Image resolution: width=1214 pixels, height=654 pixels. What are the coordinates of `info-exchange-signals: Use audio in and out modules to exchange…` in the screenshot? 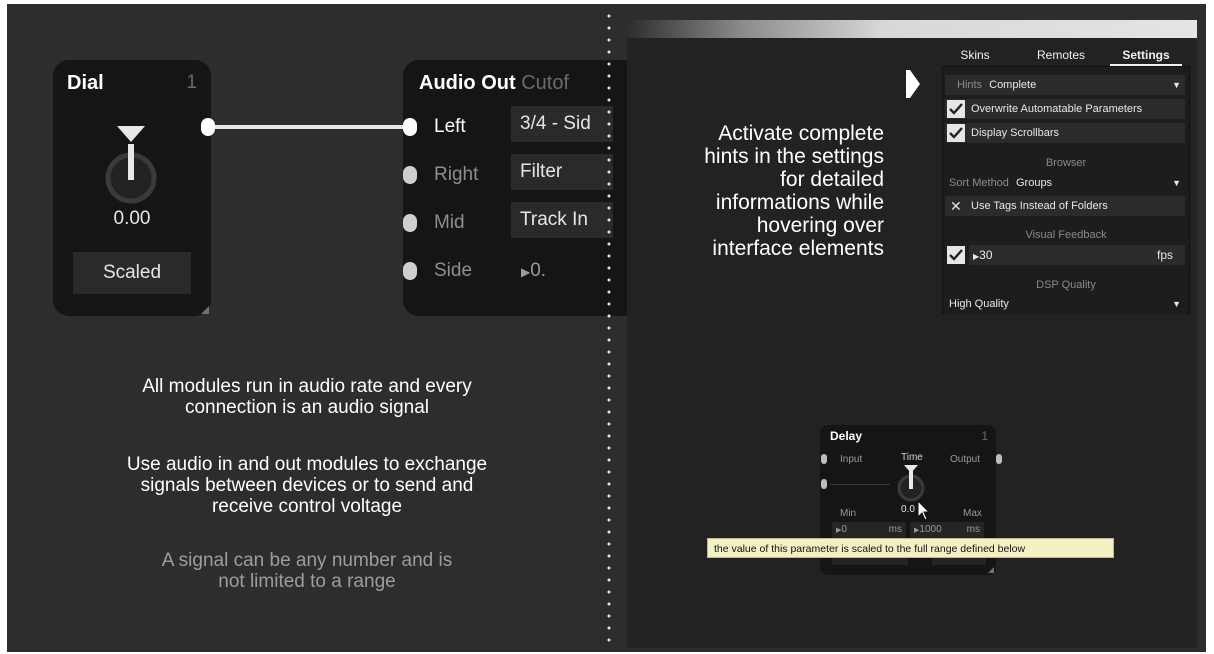 It's located at (307, 485).